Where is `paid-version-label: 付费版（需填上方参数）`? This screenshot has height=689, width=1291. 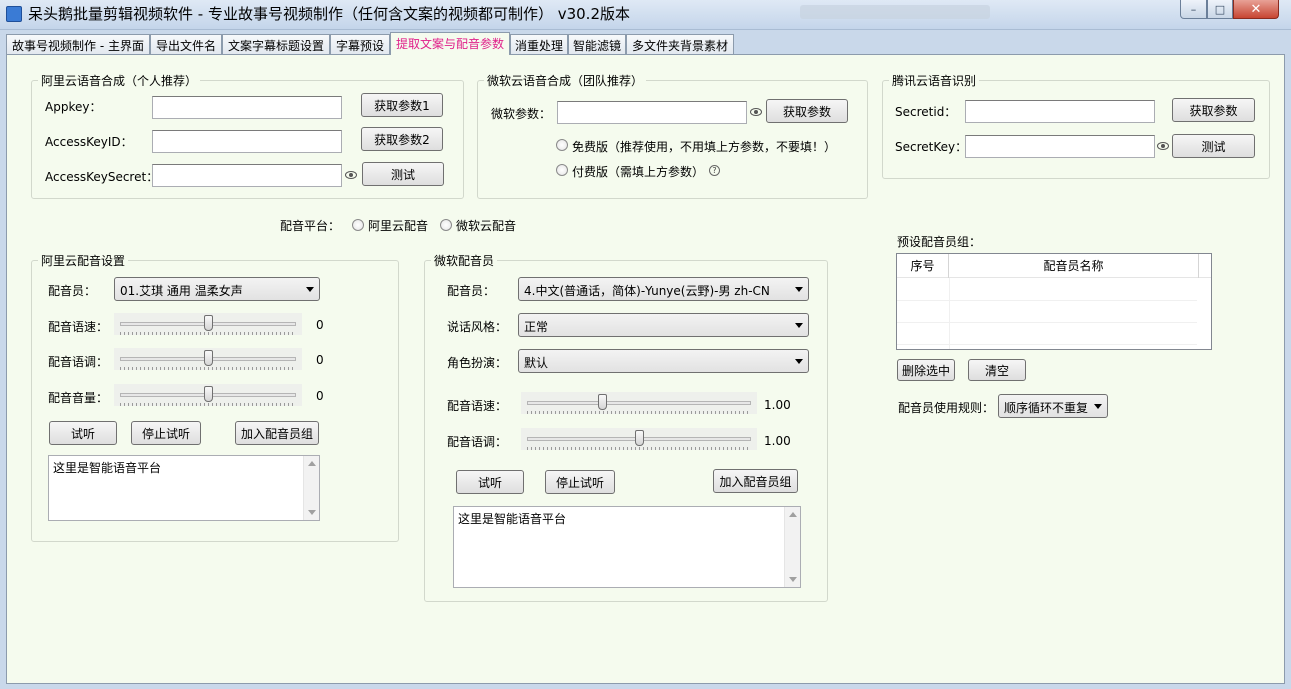 paid-version-label: 付费版（需填上方参数） is located at coordinates (638, 171).